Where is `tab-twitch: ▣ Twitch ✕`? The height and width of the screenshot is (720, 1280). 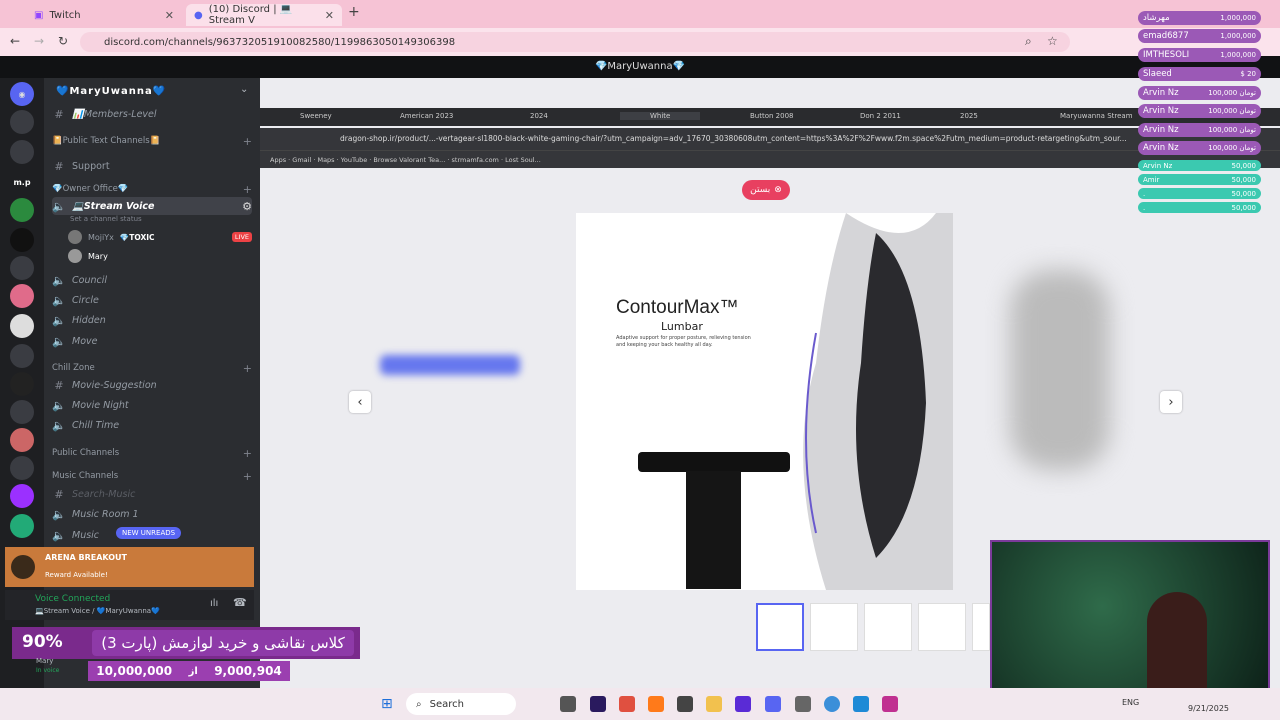
tab-twitch: ▣ Twitch ✕ is located at coordinates (104, 15).